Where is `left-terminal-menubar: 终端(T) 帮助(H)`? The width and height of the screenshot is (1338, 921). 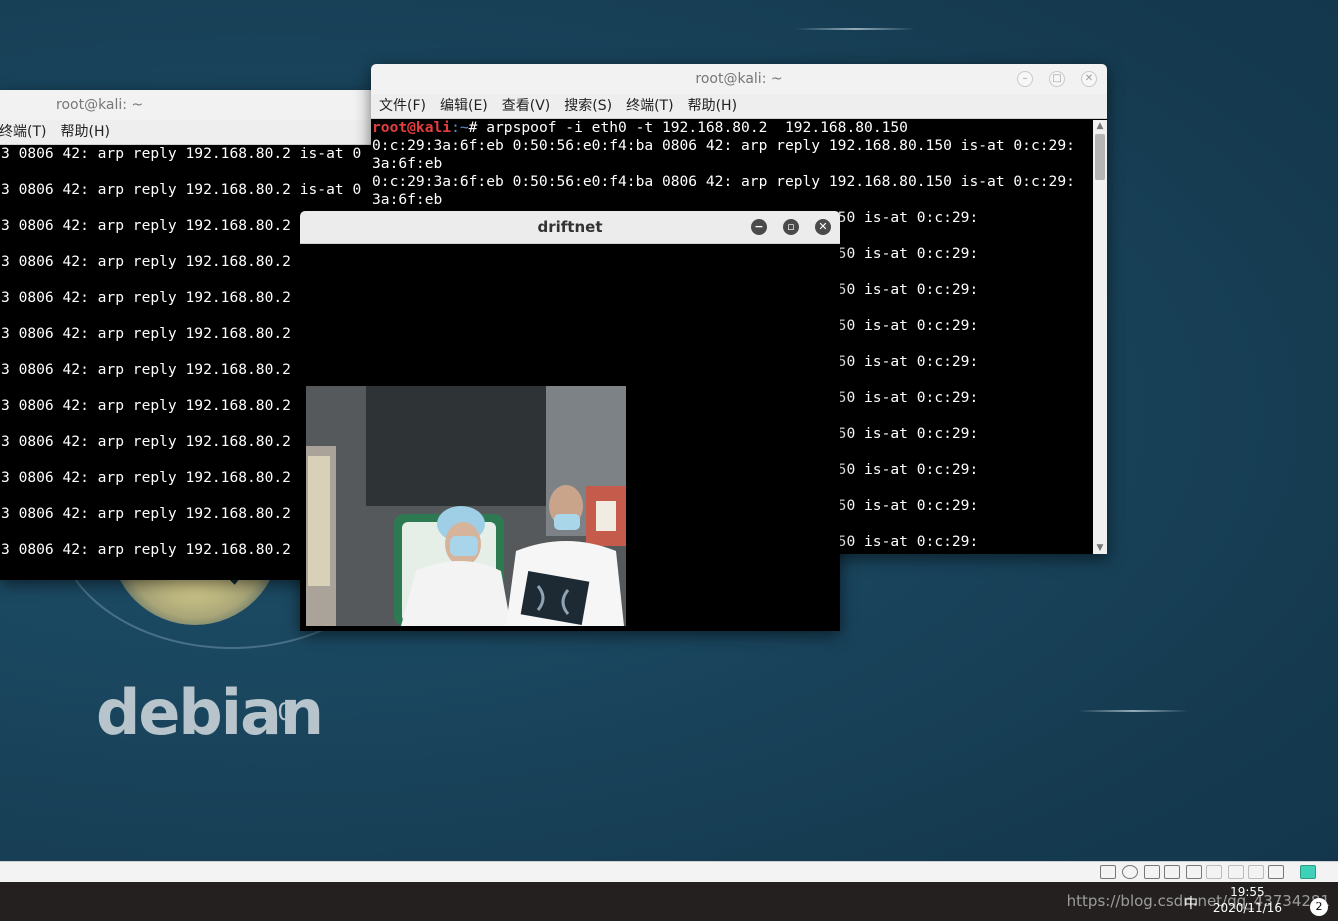
left-terminal-menubar: 终端(T) 帮助(H) is located at coordinates (187, 132).